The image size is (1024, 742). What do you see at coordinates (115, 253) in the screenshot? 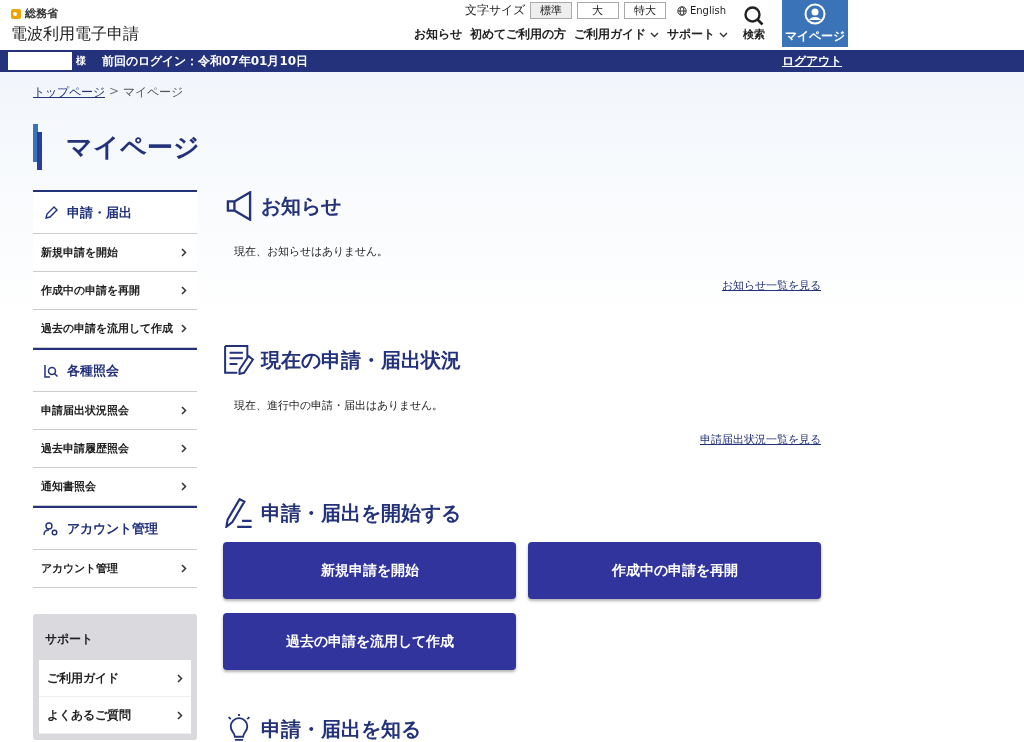
I see `sidebar-item: 新規申請を開始` at bounding box center [115, 253].